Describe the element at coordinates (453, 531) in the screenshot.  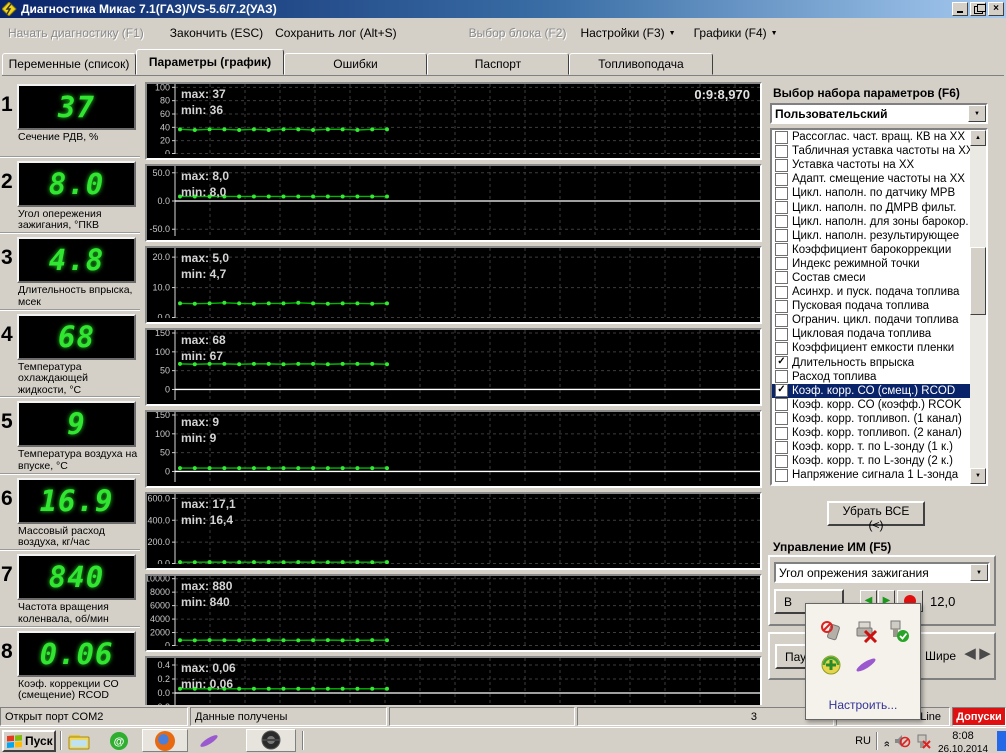
I see `chart-6: 600.0 400.0 200.0 0.0 max: 17,1 min: 16,4` at that location.